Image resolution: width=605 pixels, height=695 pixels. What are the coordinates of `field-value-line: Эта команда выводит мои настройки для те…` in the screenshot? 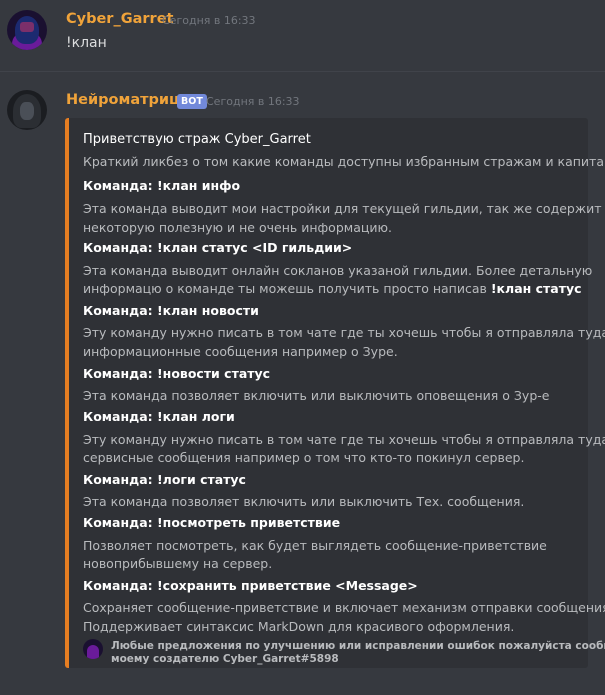 It's located at (342, 208).